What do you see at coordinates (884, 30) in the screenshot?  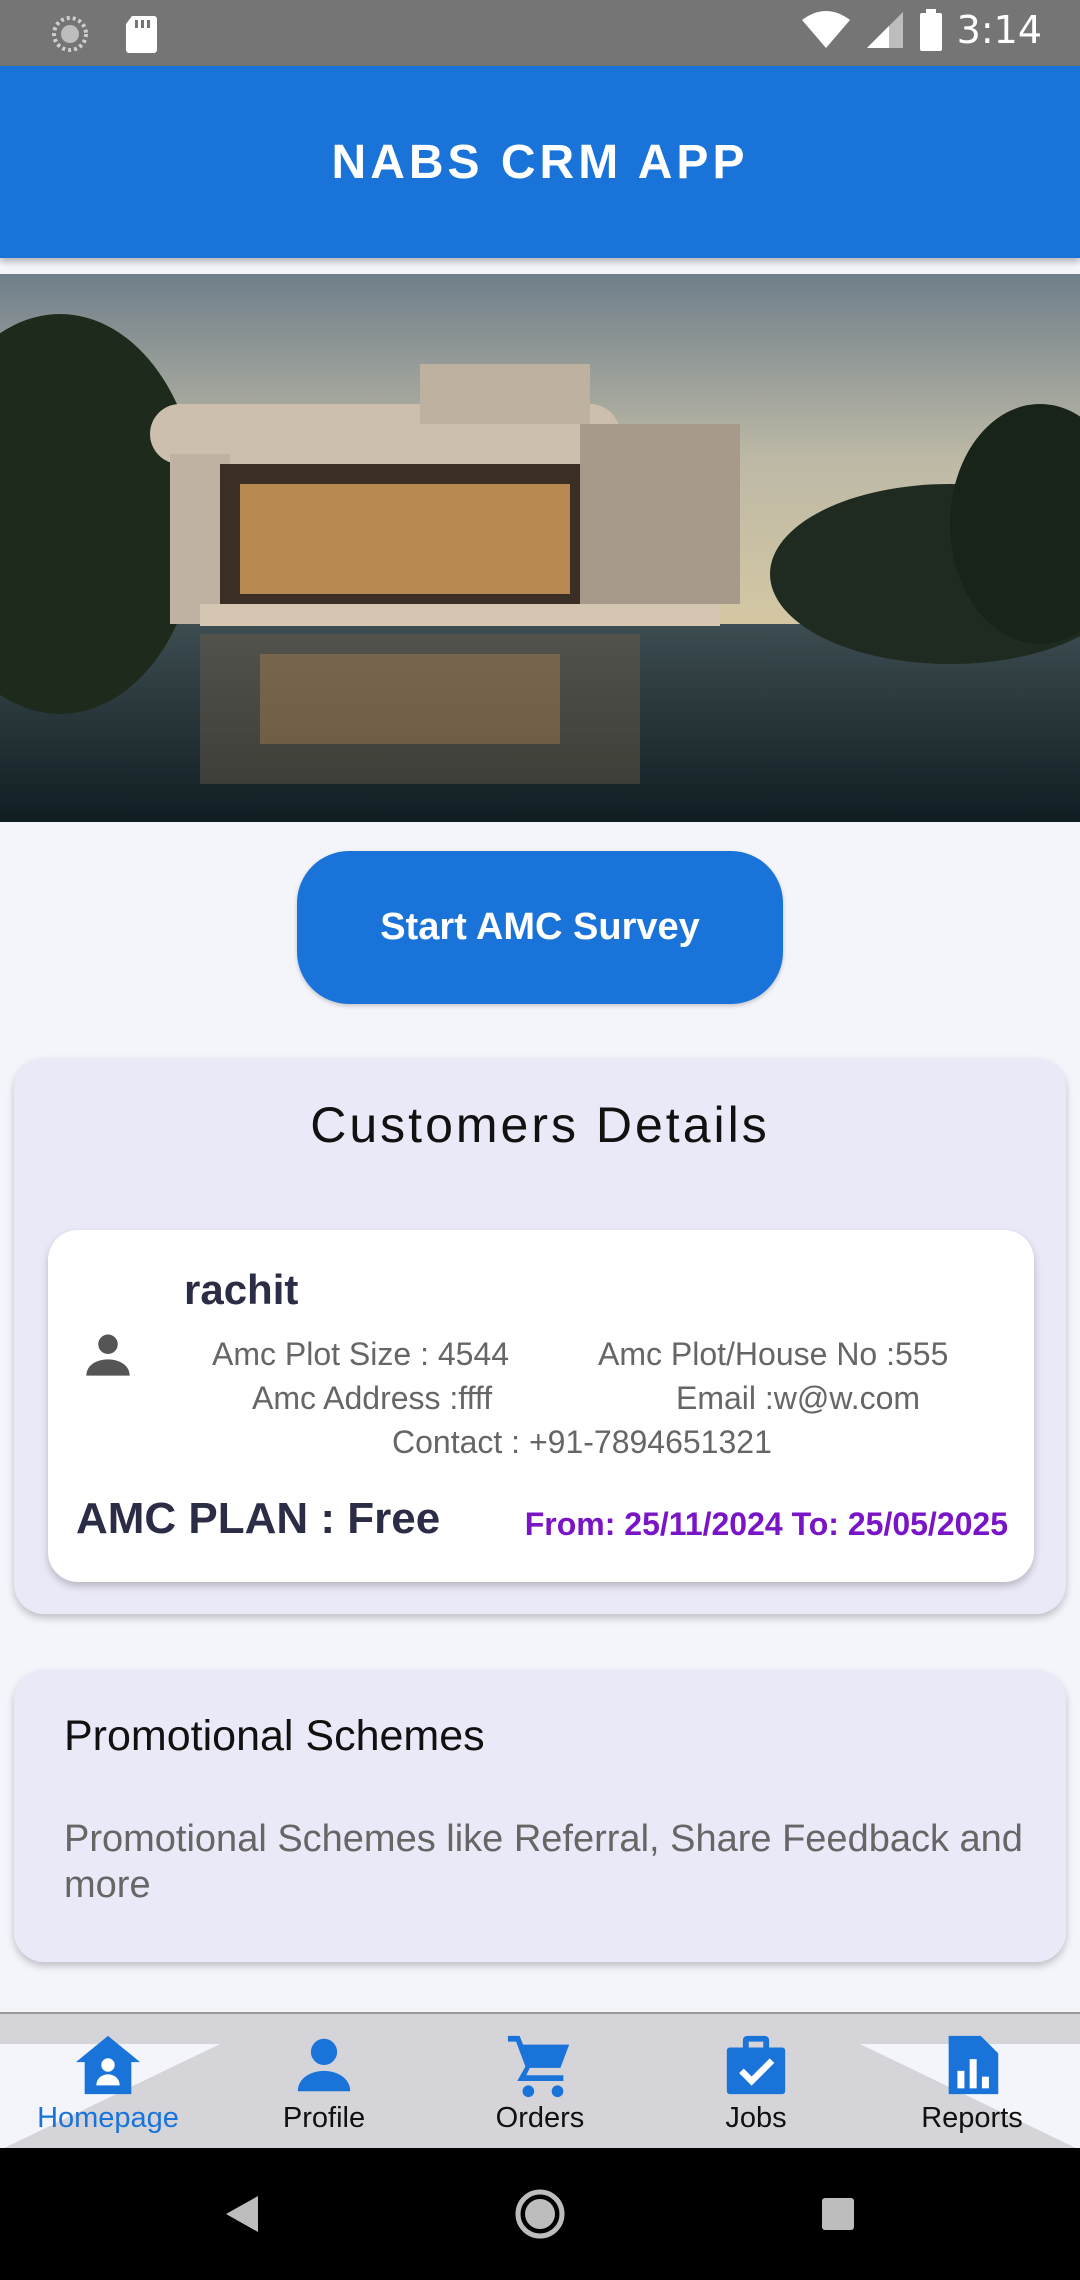 I see `signal-icon` at bounding box center [884, 30].